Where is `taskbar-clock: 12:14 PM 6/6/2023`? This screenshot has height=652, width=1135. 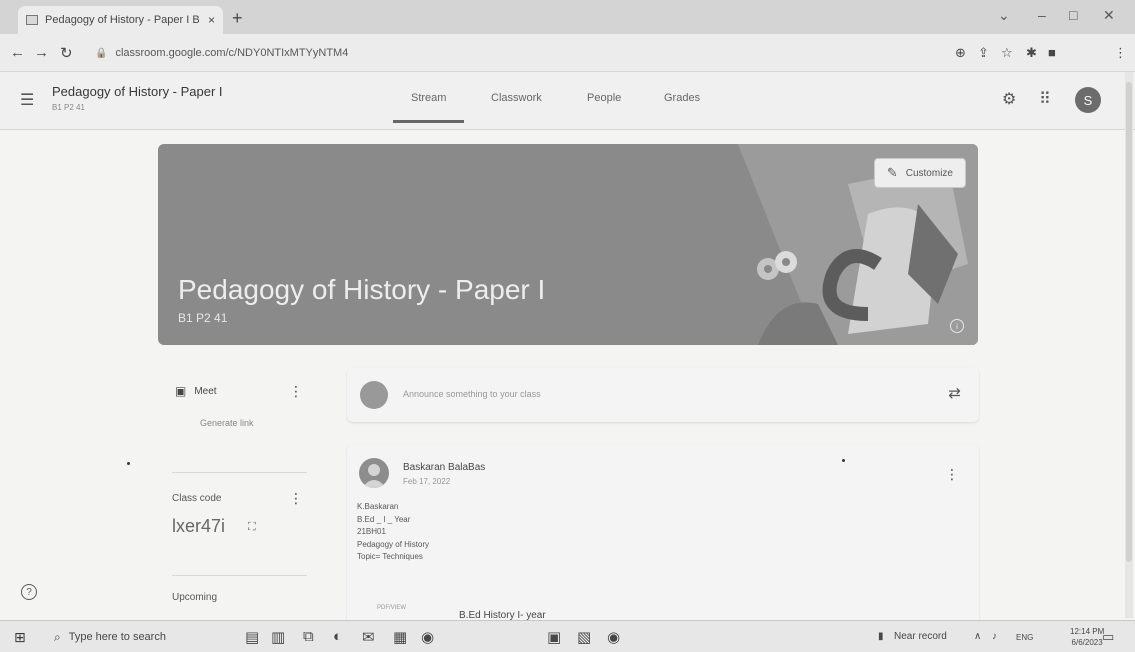 taskbar-clock: 12:14 PM 6/6/2023 is located at coordinates (1087, 637).